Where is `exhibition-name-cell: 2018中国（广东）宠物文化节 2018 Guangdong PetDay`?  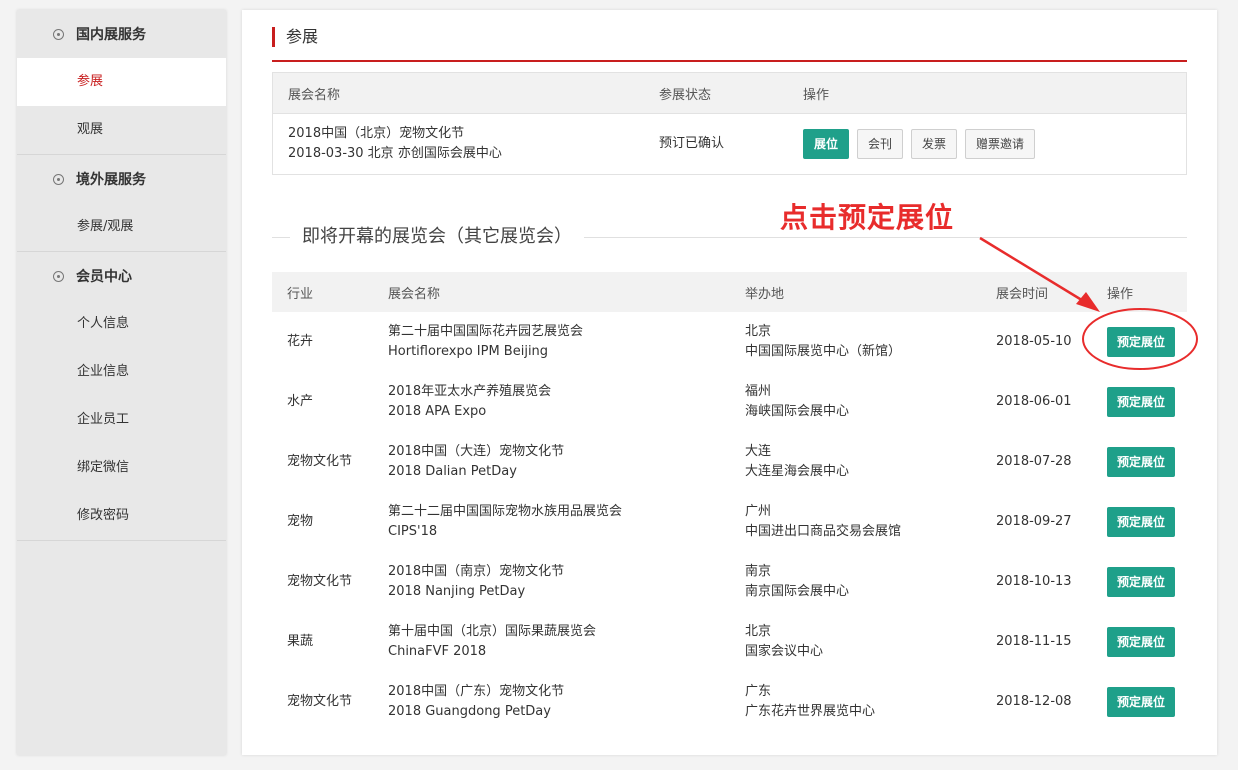
exhibition-name-cell: 2018中国（广东）宠物文化节 2018 Guangdong PetDay is located at coordinates (551, 702).